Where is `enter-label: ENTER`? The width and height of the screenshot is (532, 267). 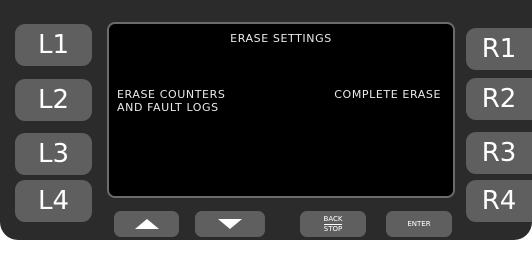
enter-label: ENTER is located at coordinates (419, 224).